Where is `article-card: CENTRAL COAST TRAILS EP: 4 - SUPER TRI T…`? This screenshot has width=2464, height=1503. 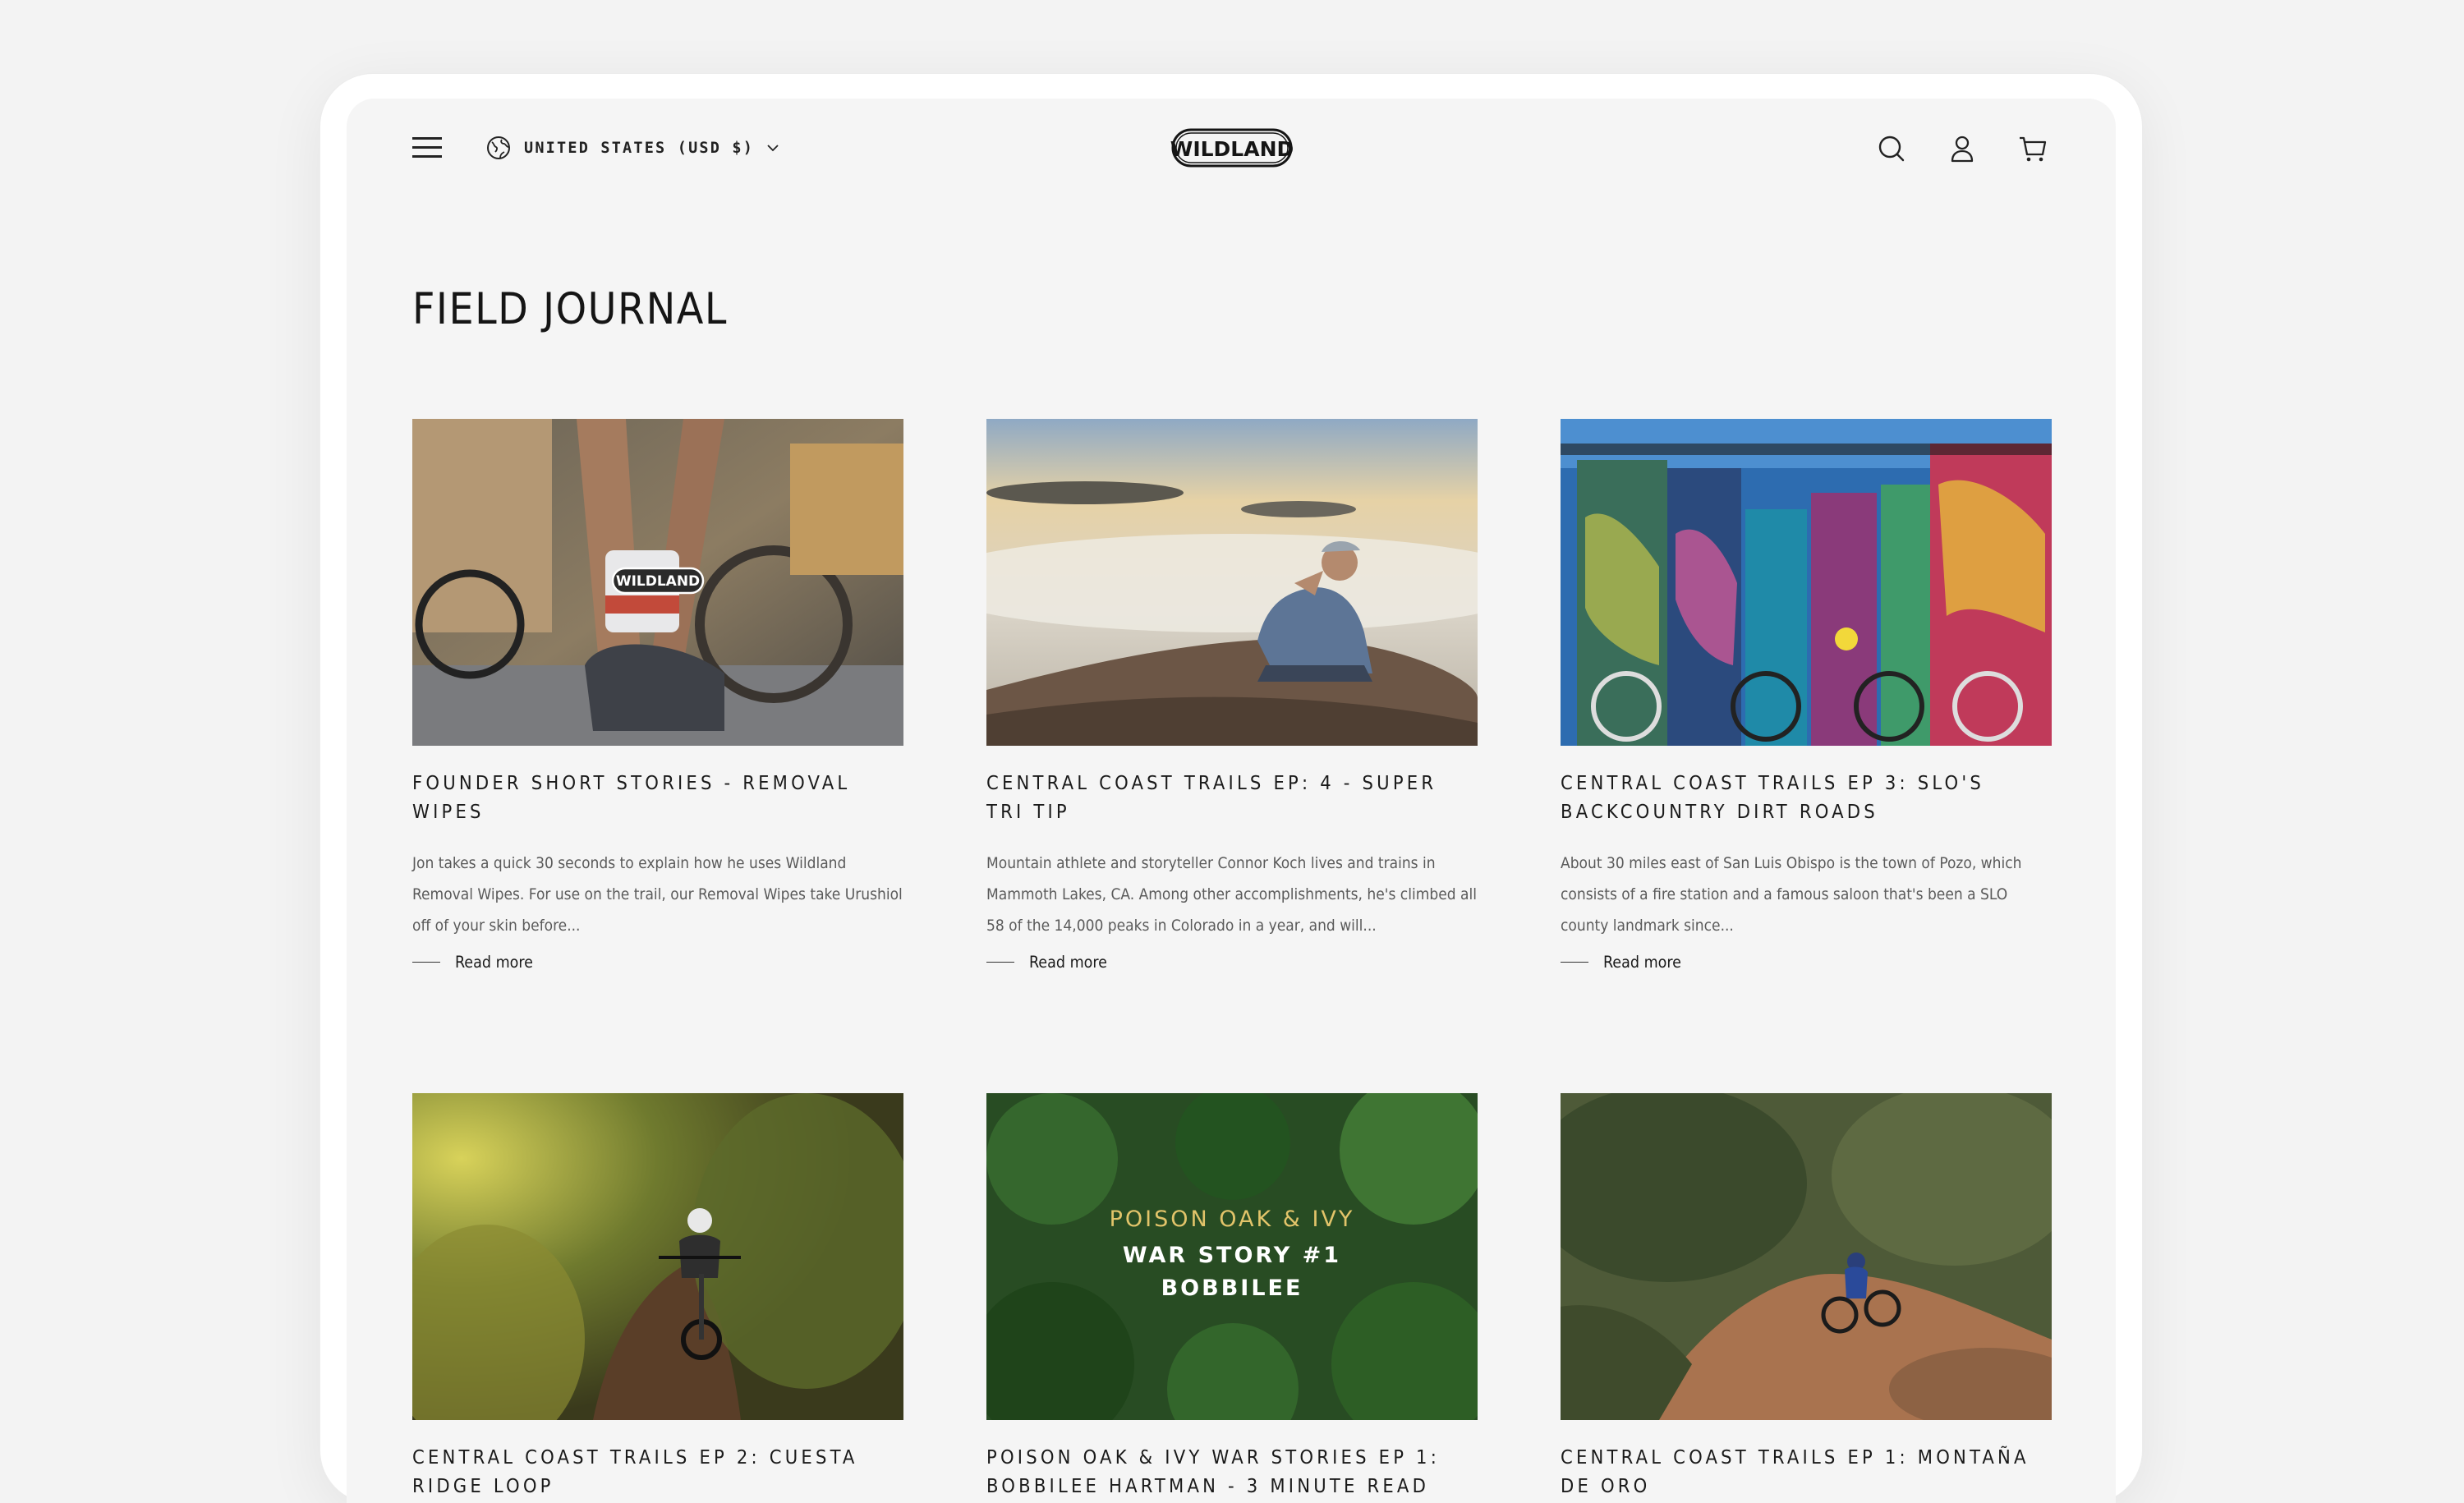 article-card: CENTRAL COAST TRAILS EP: 4 - SUPER TRI T… is located at coordinates (1232, 695).